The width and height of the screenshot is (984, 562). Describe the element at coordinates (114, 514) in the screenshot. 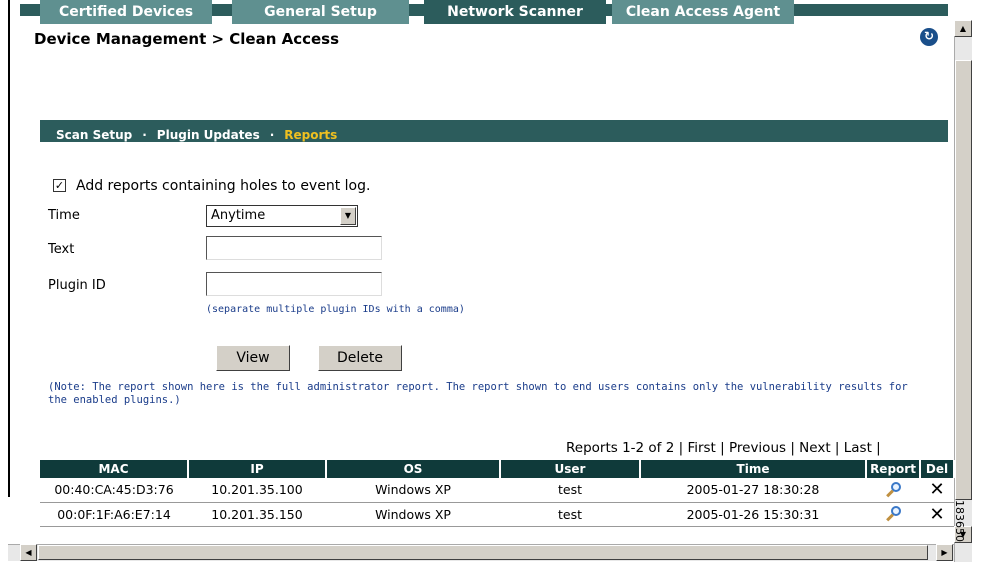

I see `cell-mac: 00:0F:1F:A6:E7:14` at that location.